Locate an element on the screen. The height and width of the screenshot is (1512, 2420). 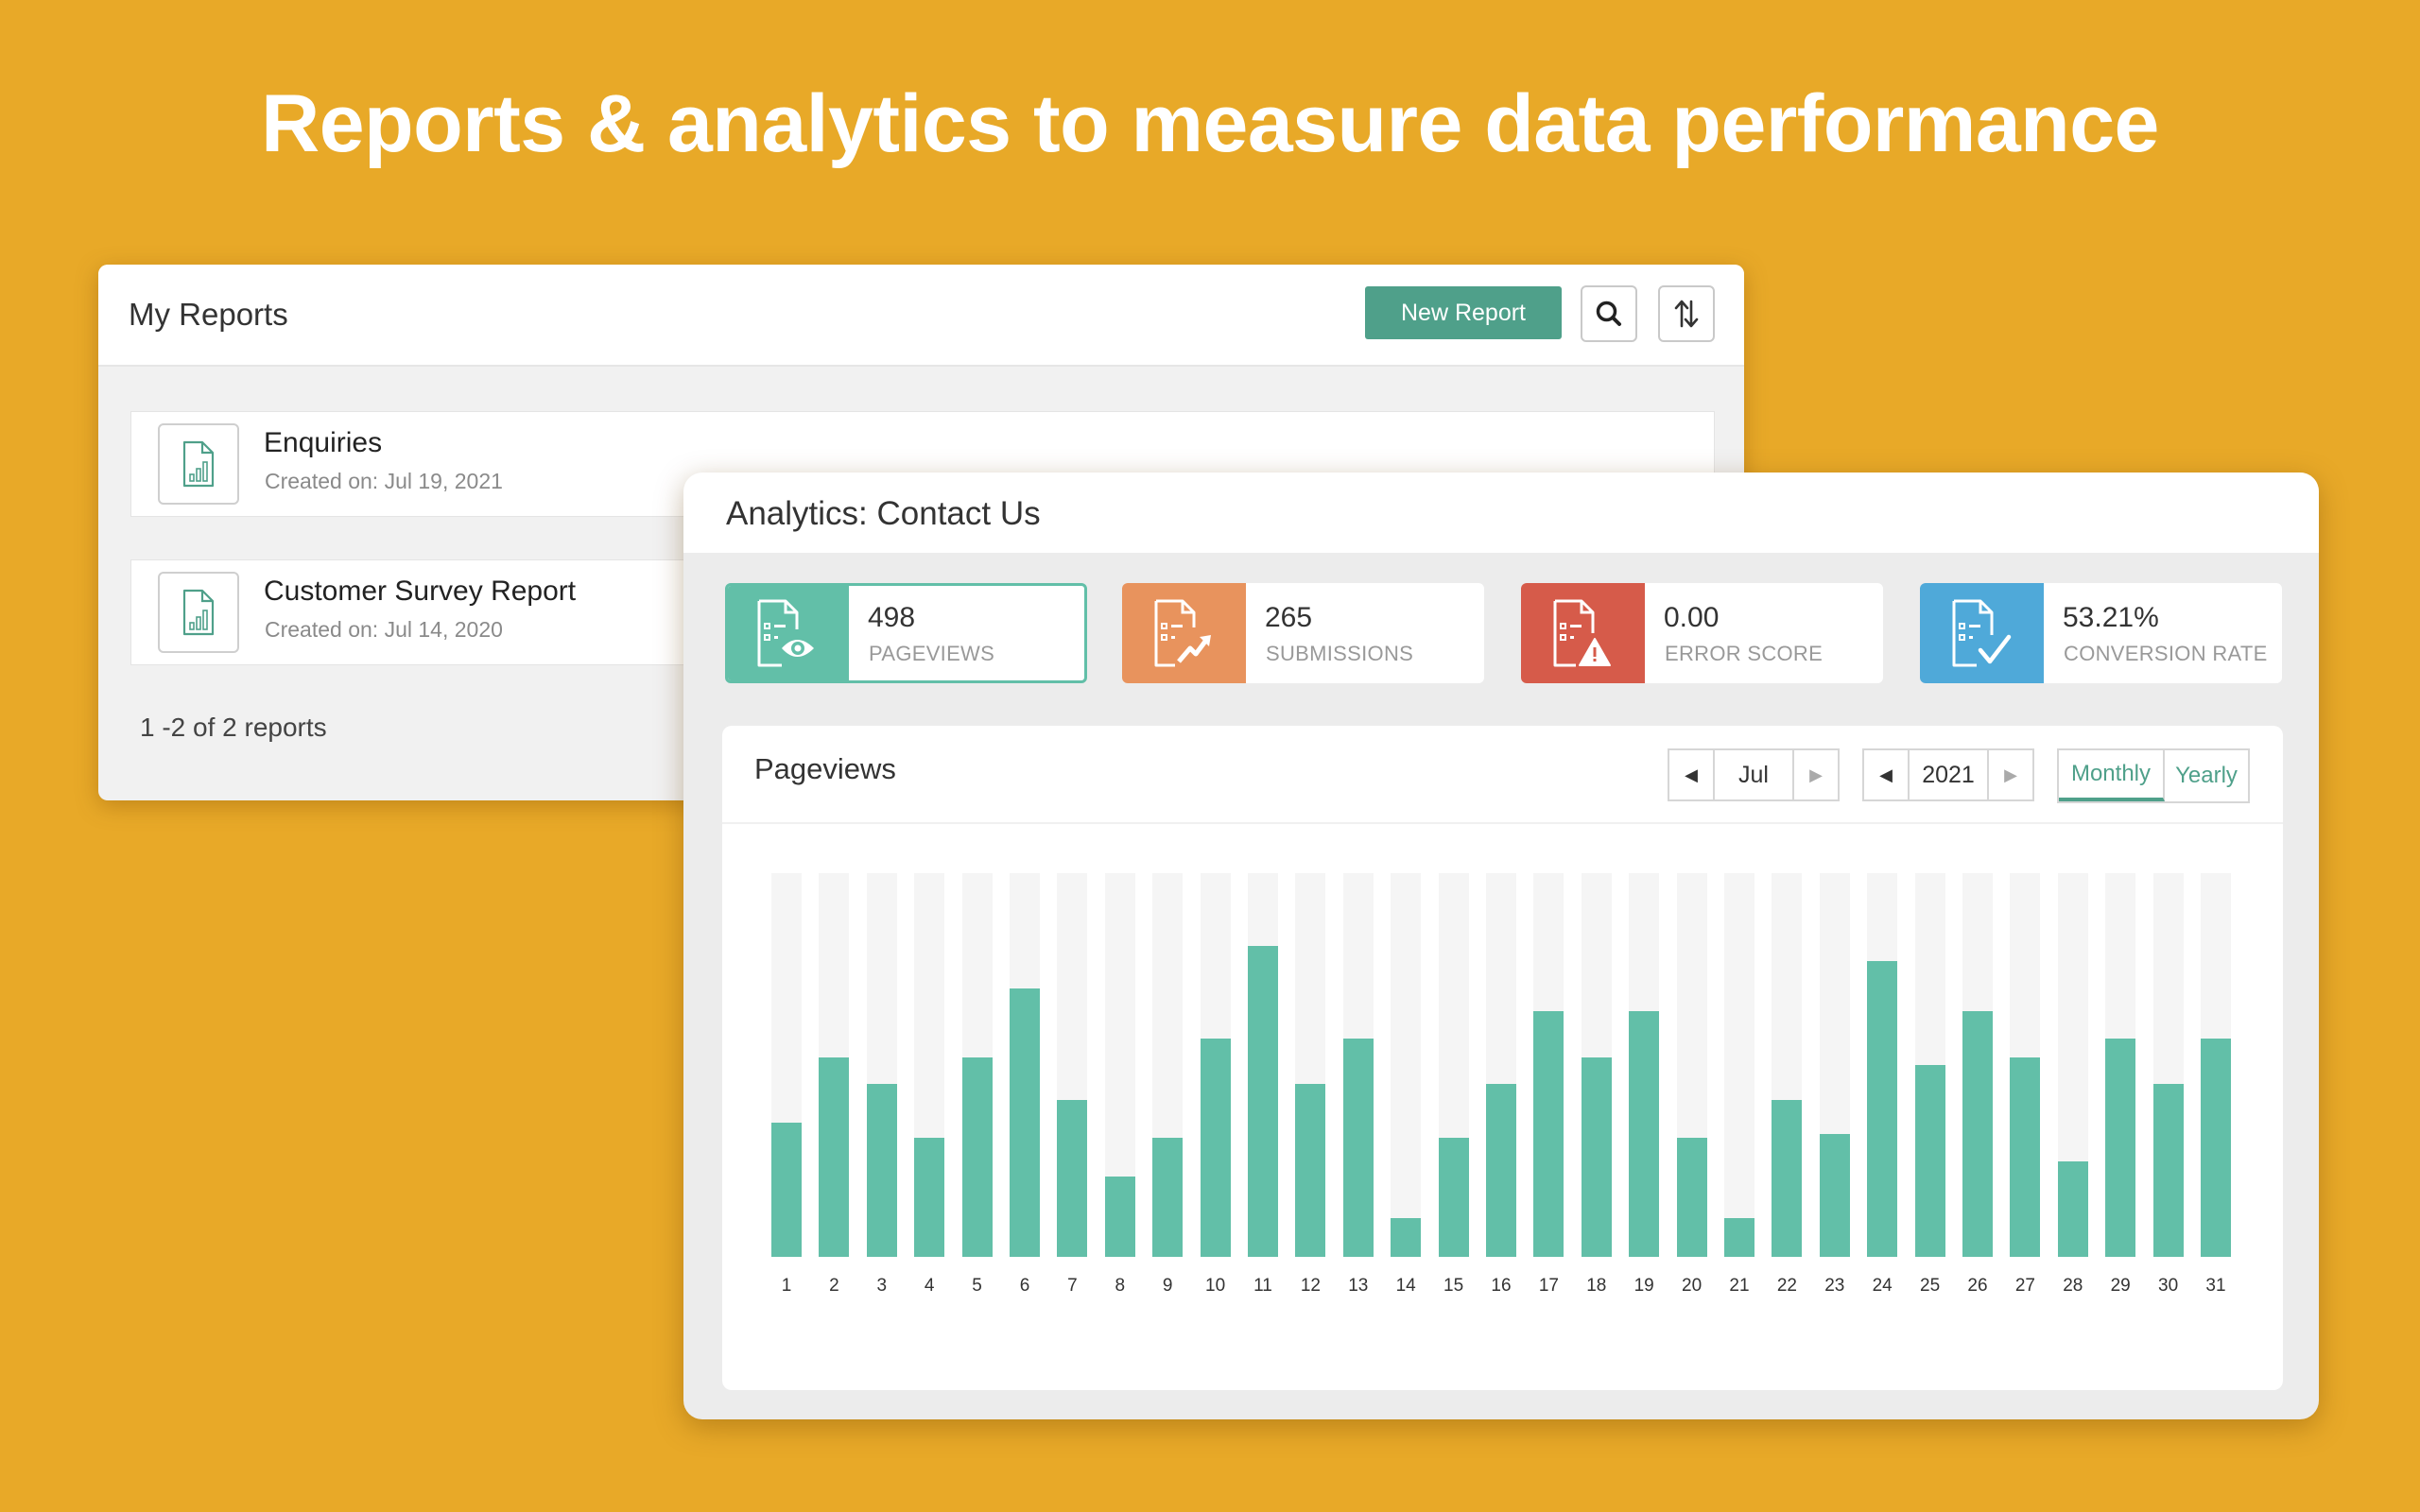
x-tick-label: 28 is located at coordinates (2073, 1286).